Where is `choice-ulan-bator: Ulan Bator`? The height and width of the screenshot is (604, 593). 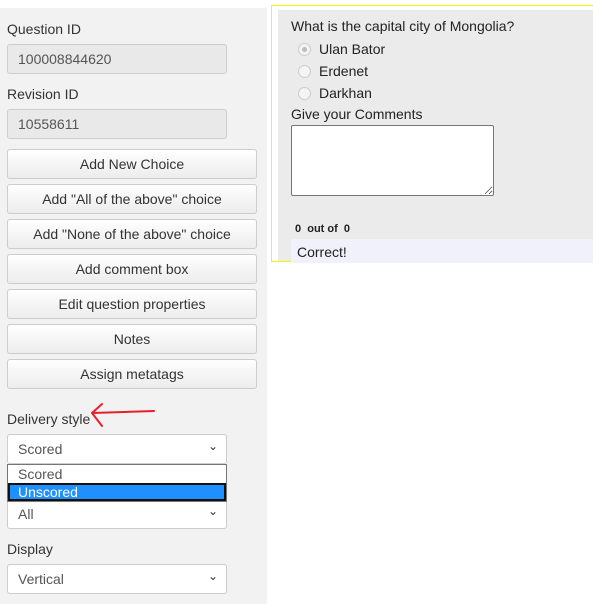
choice-ulan-bator: Ulan Bator is located at coordinates (341, 49).